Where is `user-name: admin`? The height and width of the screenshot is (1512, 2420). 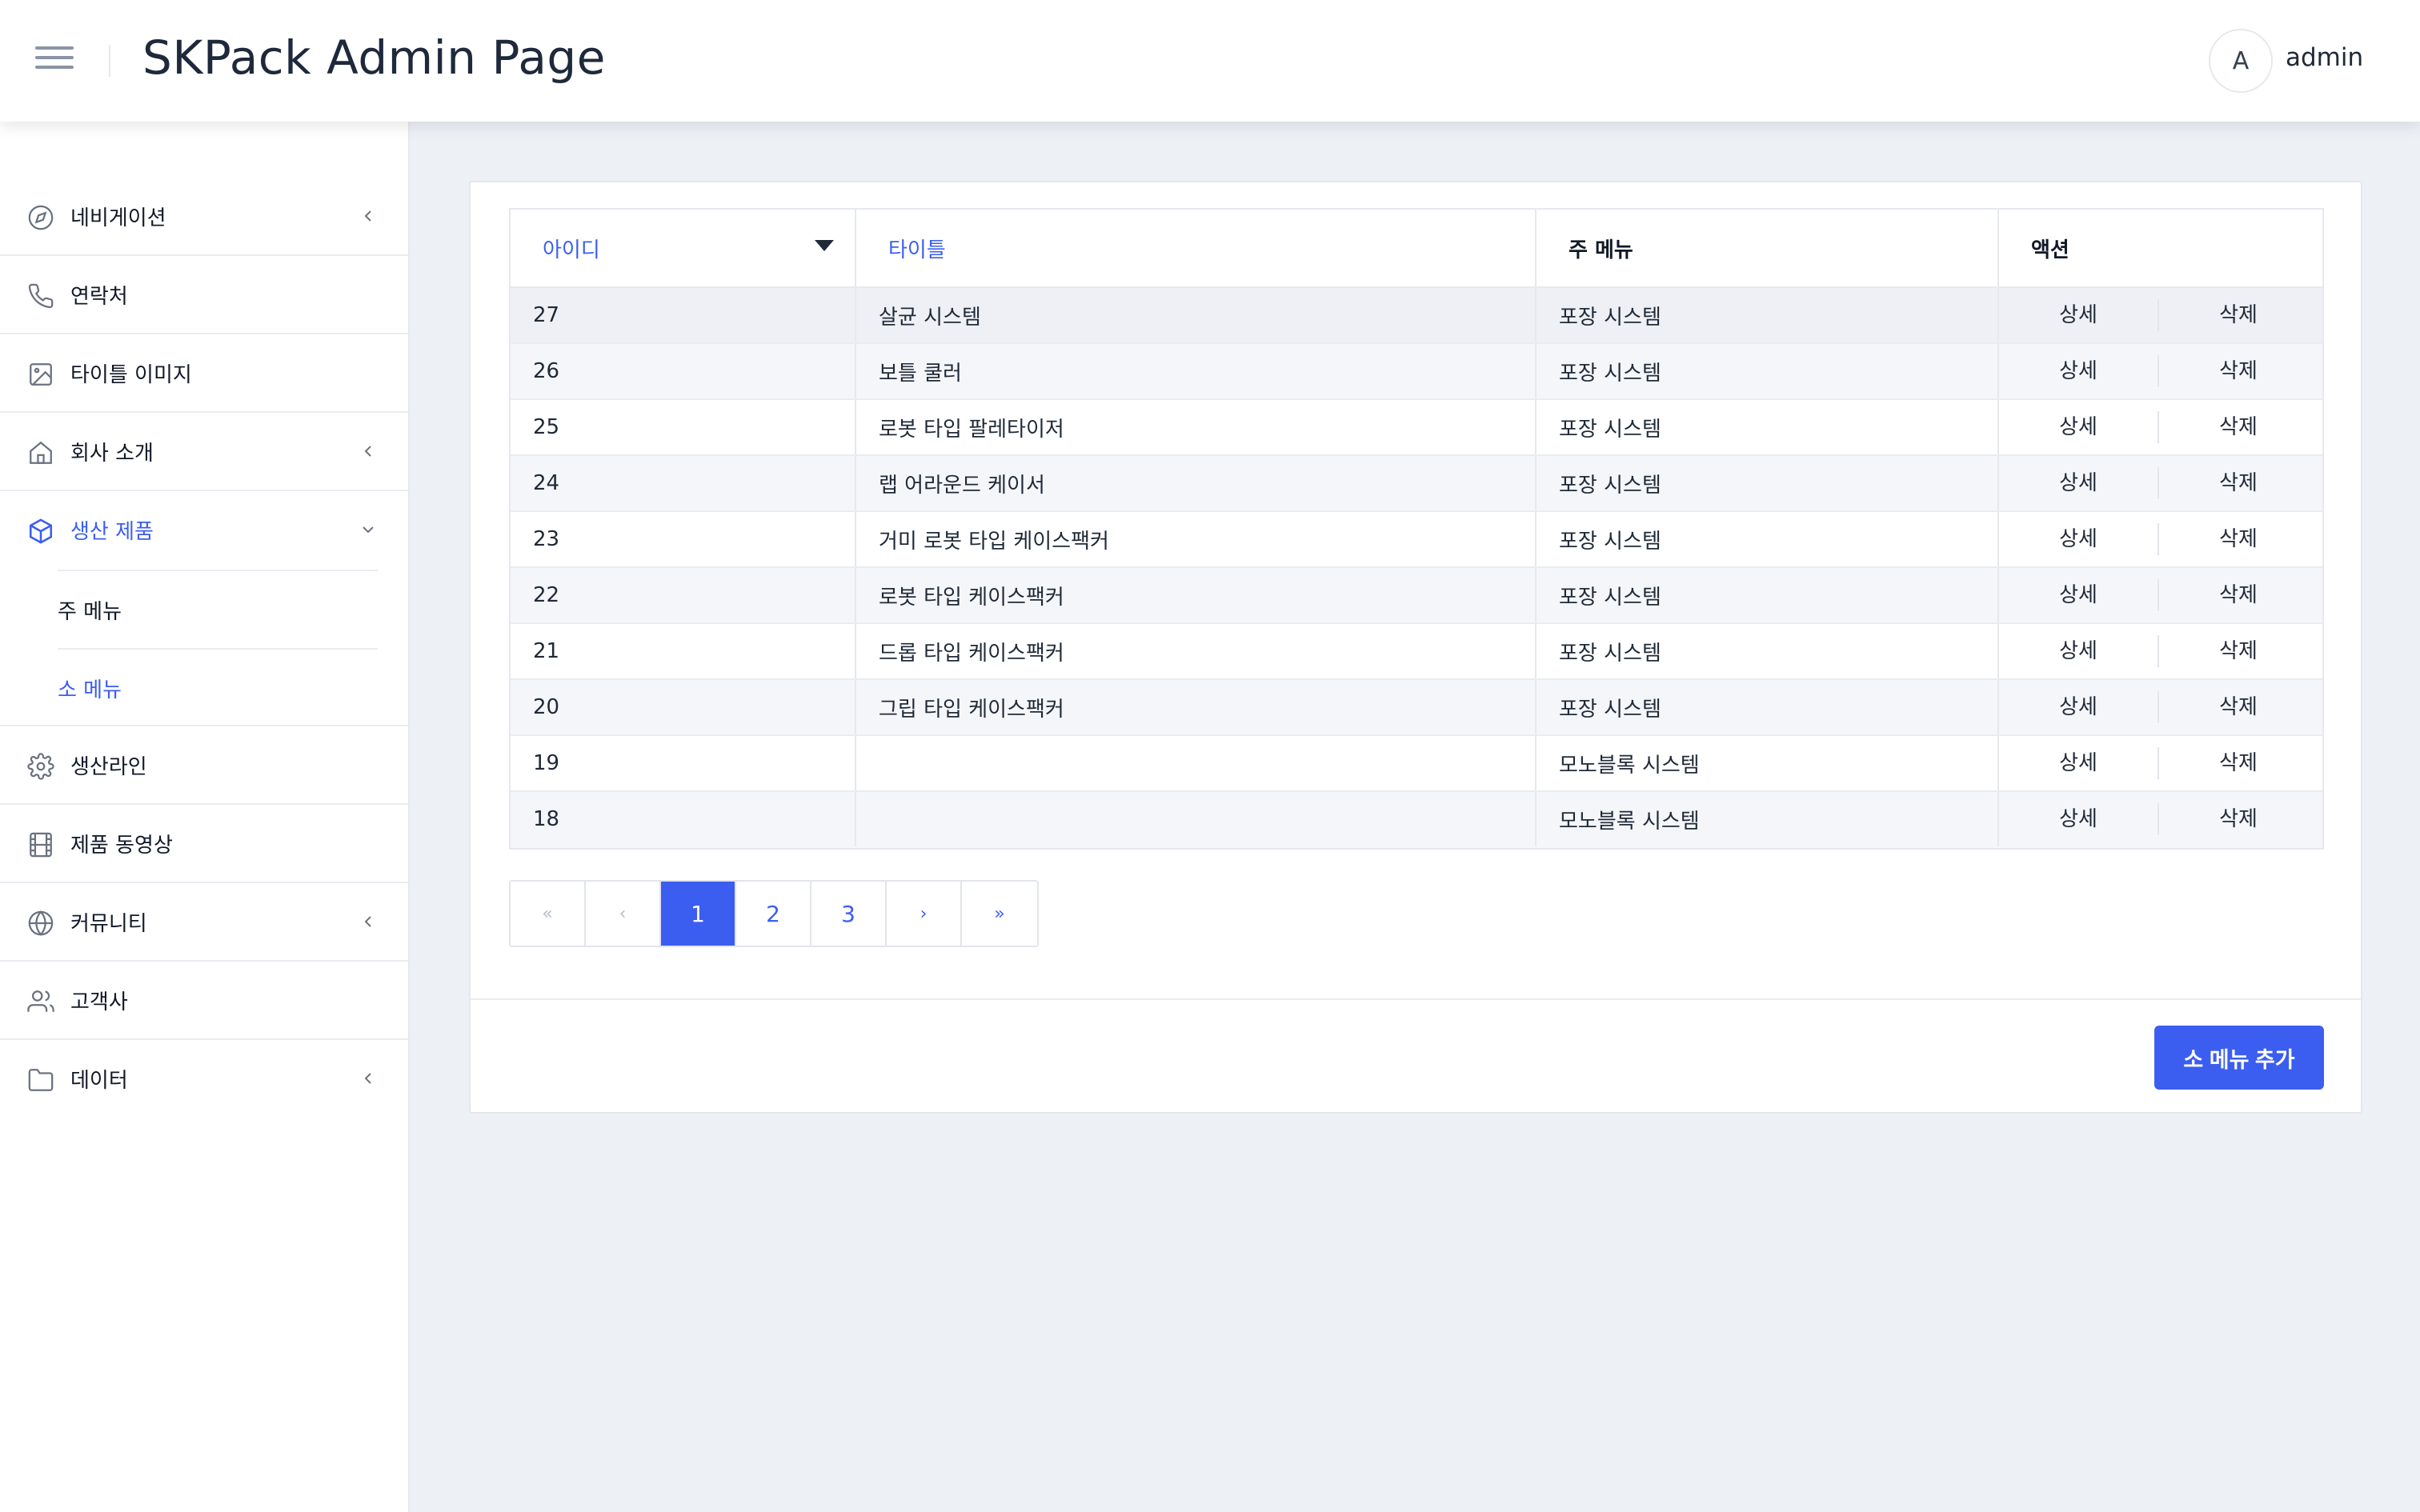
user-name: admin is located at coordinates (2324, 57).